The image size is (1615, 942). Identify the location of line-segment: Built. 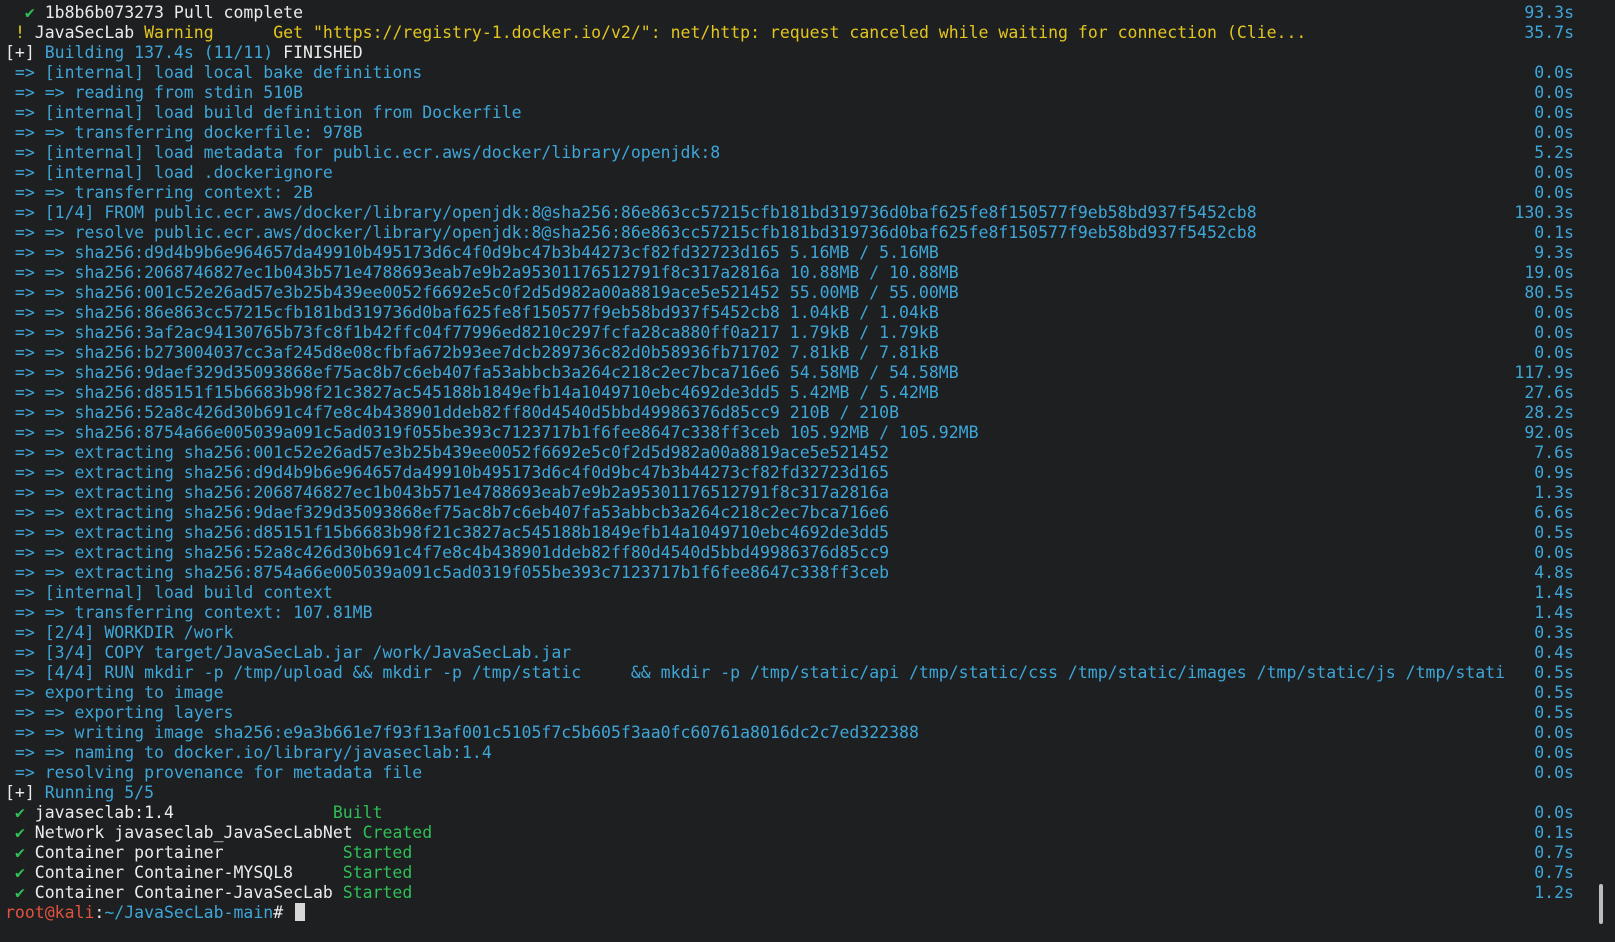
(357, 812).